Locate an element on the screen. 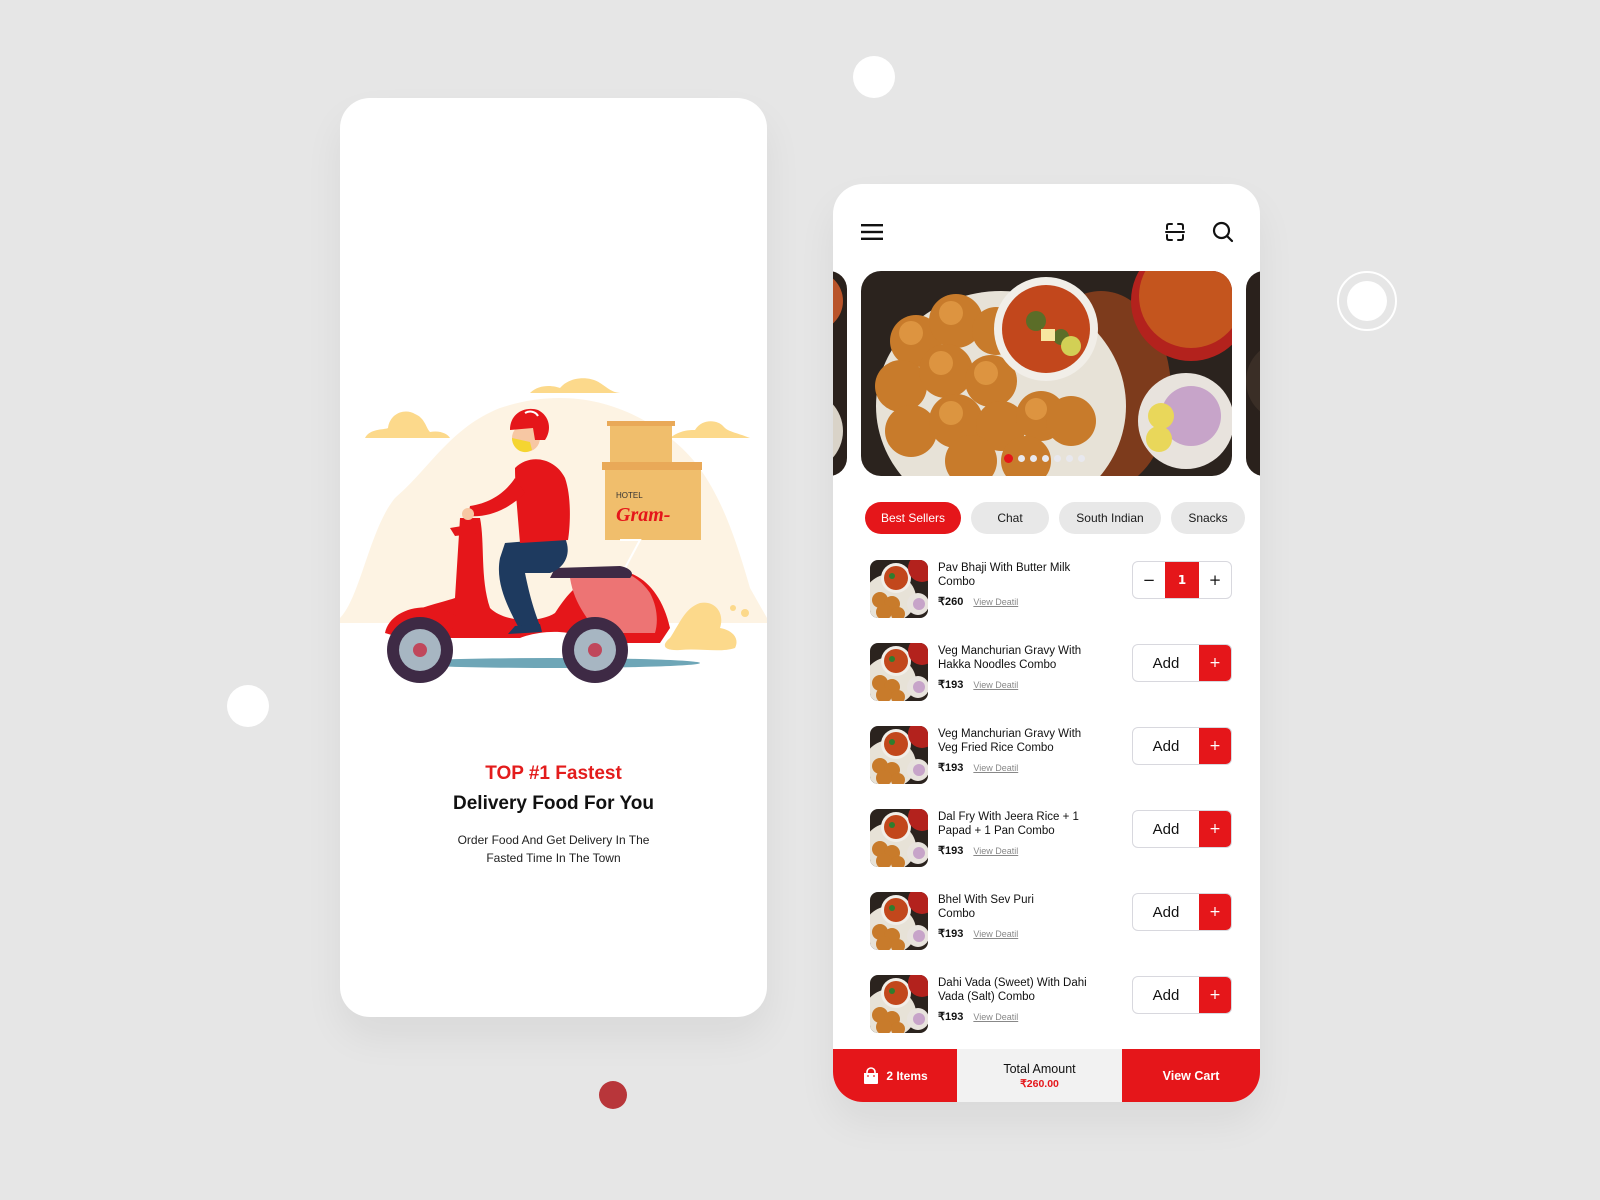 Image resolution: width=1600 pixels, height=1200 pixels. hamburger-menu-icon is located at coordinates (872, 232).